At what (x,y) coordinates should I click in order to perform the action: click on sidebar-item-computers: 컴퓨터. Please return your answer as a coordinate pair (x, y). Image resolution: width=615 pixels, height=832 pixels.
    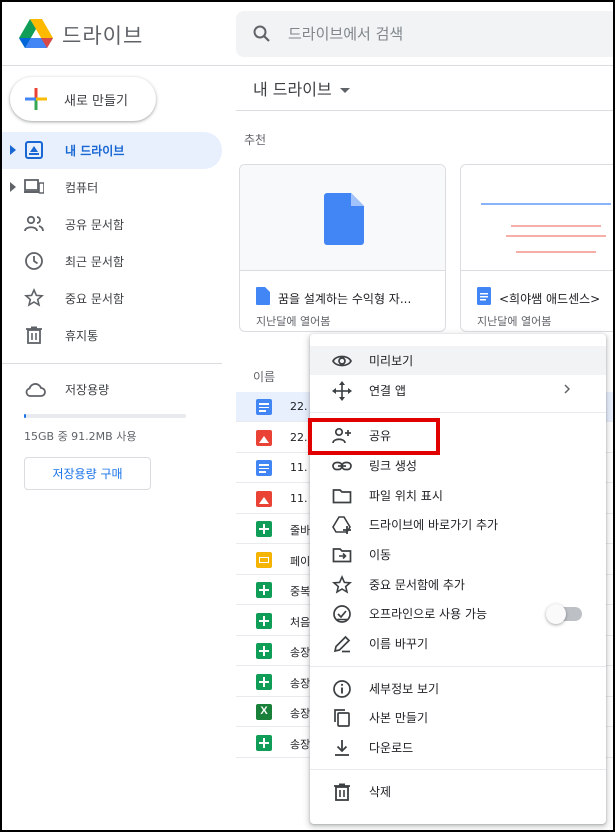
    Looking at the image, I should click on (112, 187).